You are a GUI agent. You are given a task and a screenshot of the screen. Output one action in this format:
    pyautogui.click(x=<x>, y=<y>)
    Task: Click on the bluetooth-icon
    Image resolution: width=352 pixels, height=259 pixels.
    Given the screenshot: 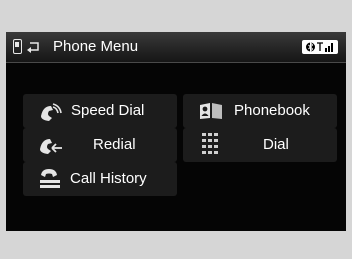 What is the action you would take?
    pyautogui.click(x=310, y=47)
    